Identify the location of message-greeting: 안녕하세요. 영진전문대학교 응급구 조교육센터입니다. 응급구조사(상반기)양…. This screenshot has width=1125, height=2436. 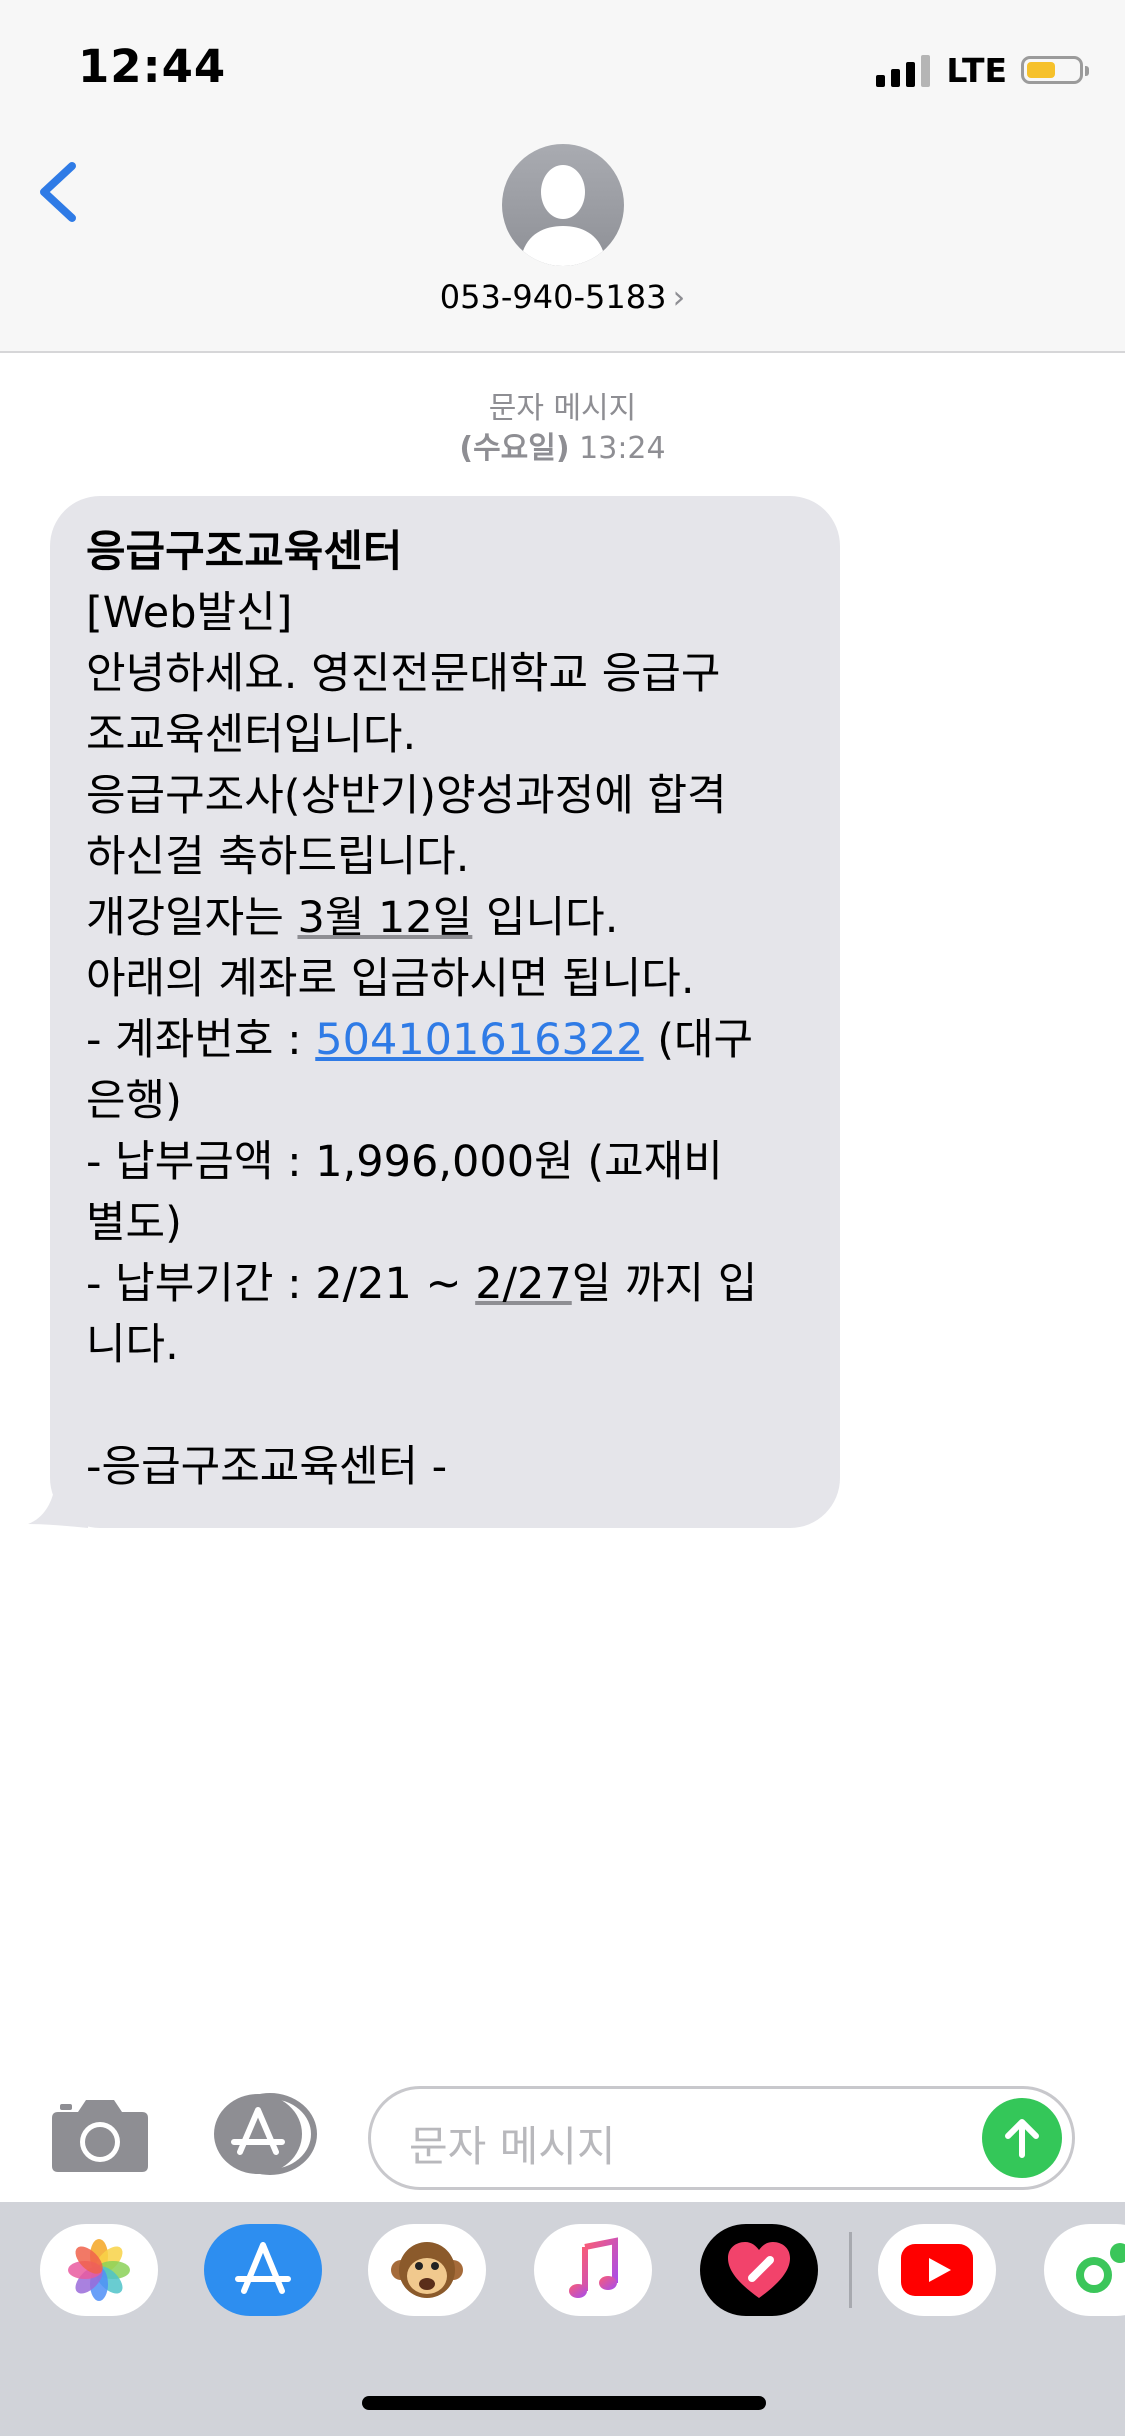
(406, 765).